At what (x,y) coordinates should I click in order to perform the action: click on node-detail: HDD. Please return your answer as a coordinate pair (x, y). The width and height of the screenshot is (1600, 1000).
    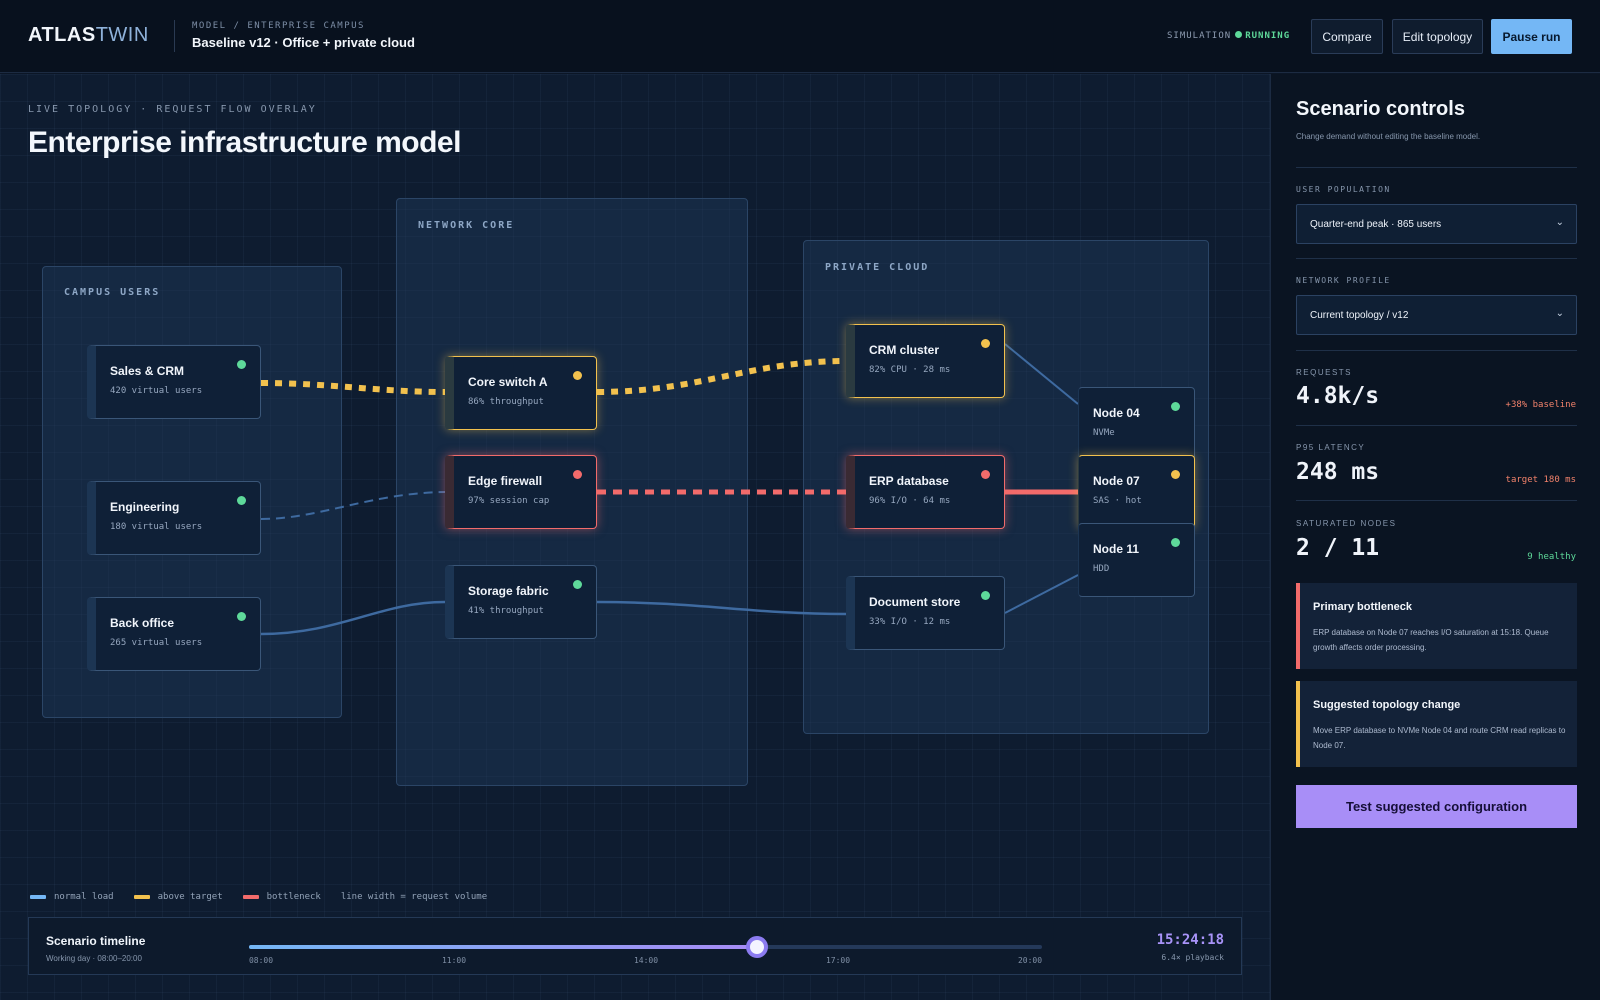
    Looking at the image, I should click on (1101, 569).